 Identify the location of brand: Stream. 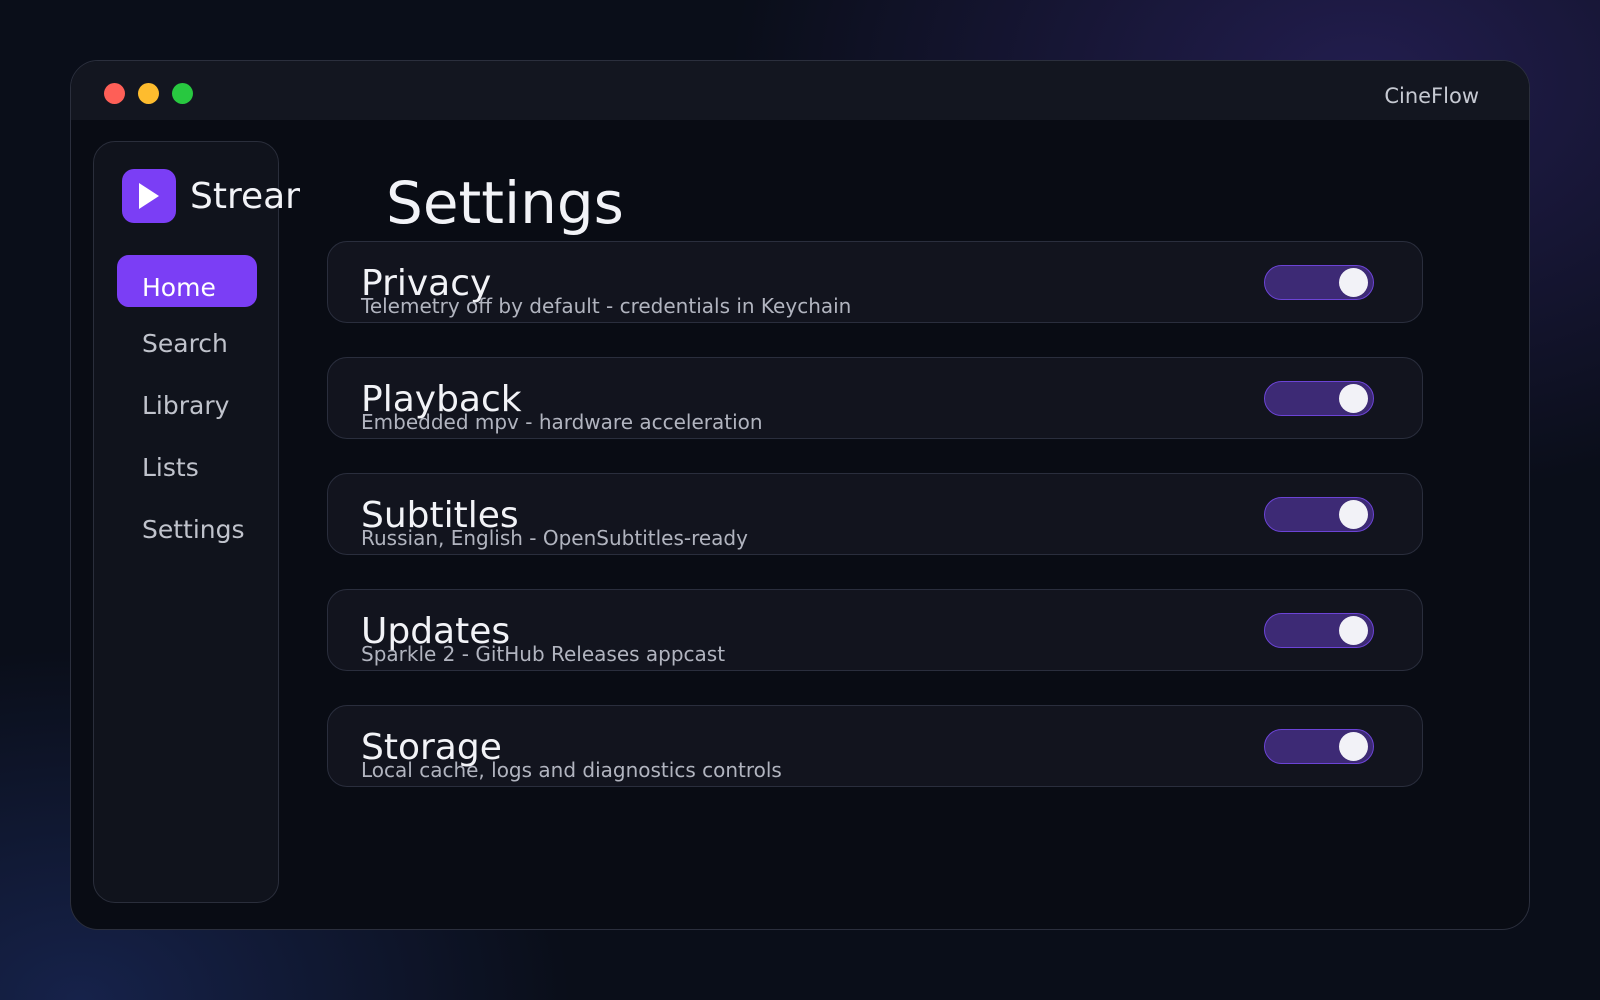
(211, 196).